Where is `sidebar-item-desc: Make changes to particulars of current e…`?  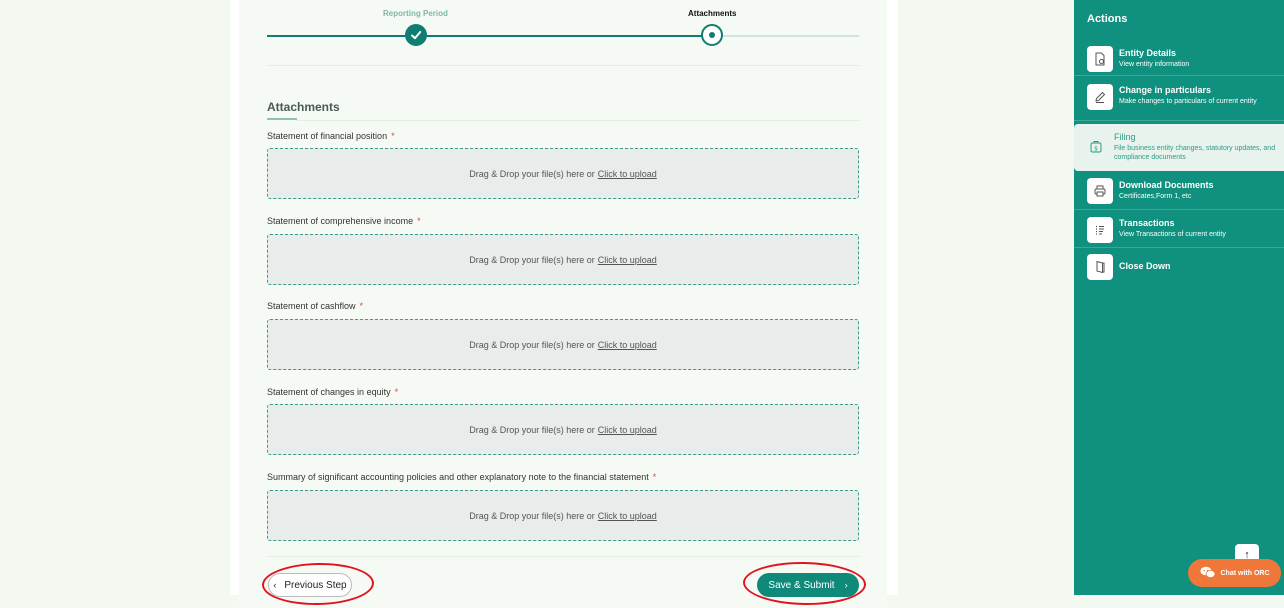
sidebar-item-desc: Make changes to particulars of current e… is located at coordinates (1188, 101).